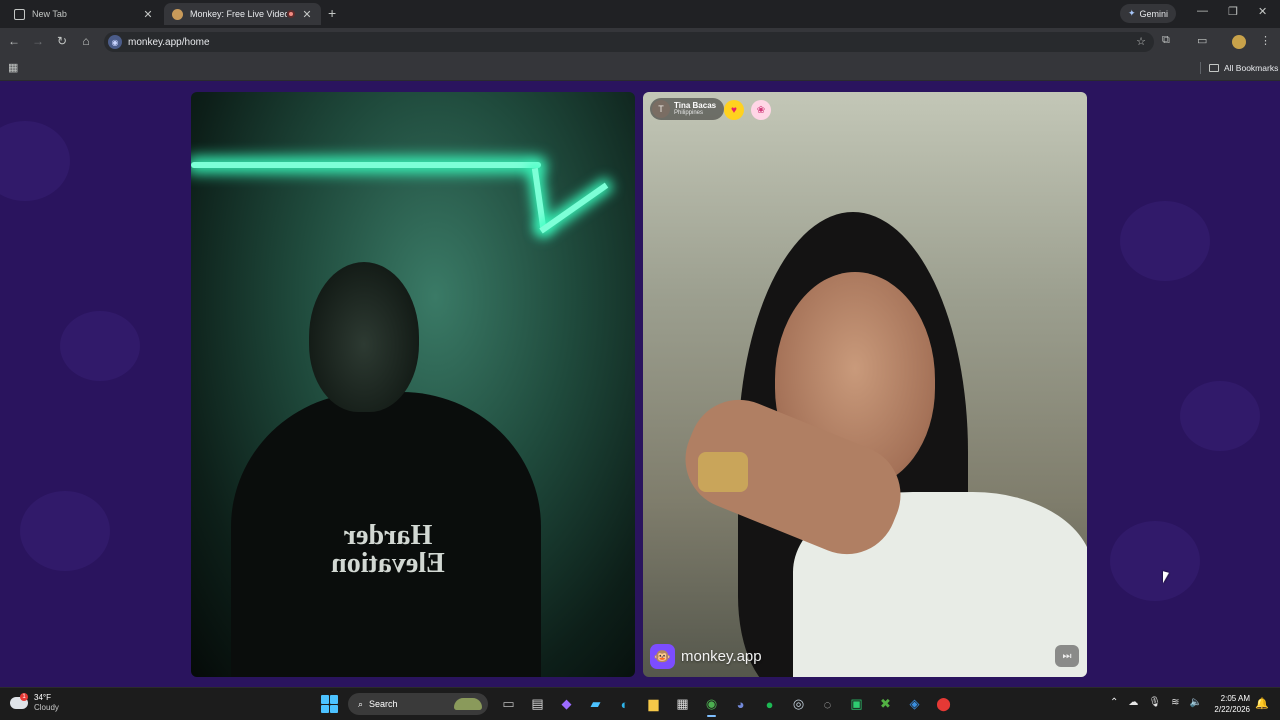 The image size is (1280, 720). Describe the element at coordinates (468, 704) in the screenshot. I see `search-highlight-image` at that location.